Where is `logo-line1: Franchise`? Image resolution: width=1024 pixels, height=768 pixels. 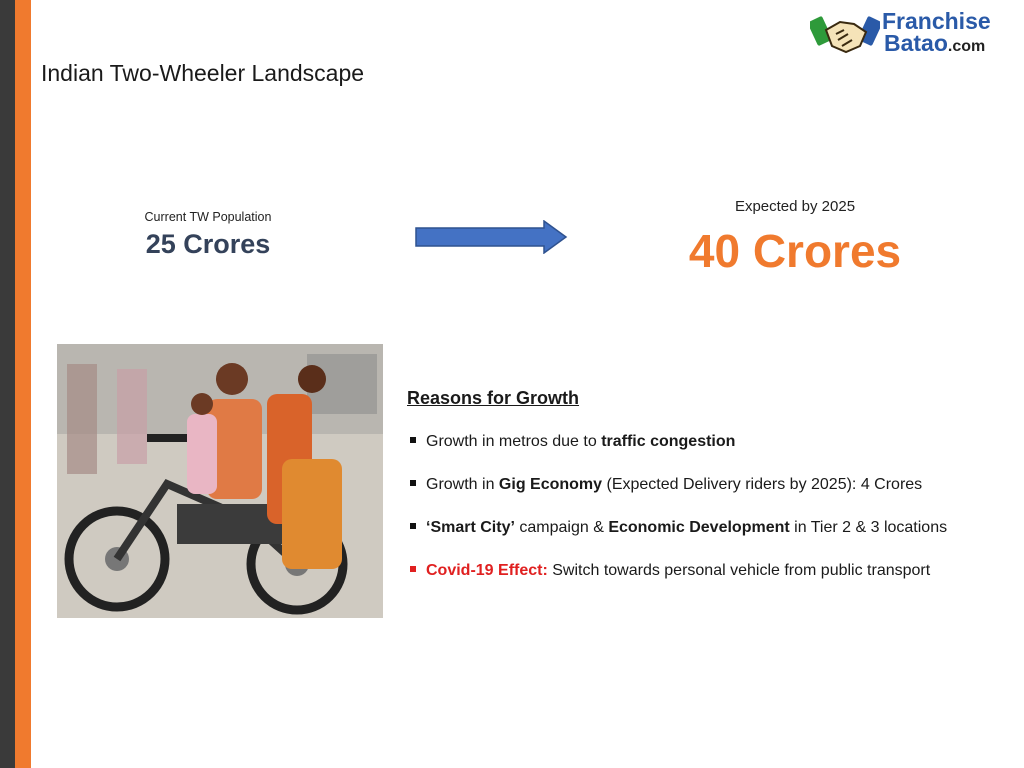
logo-line1: Franchise is located at coordinates (936, 21).